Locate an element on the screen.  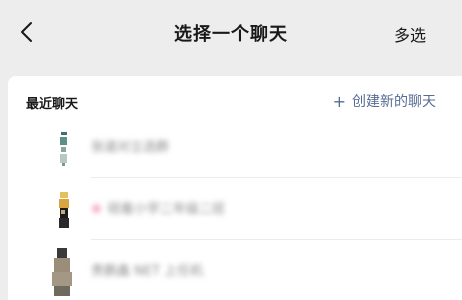
chat-name-text: 砚着小学二年级二班 is located at coordinates (166, 209).